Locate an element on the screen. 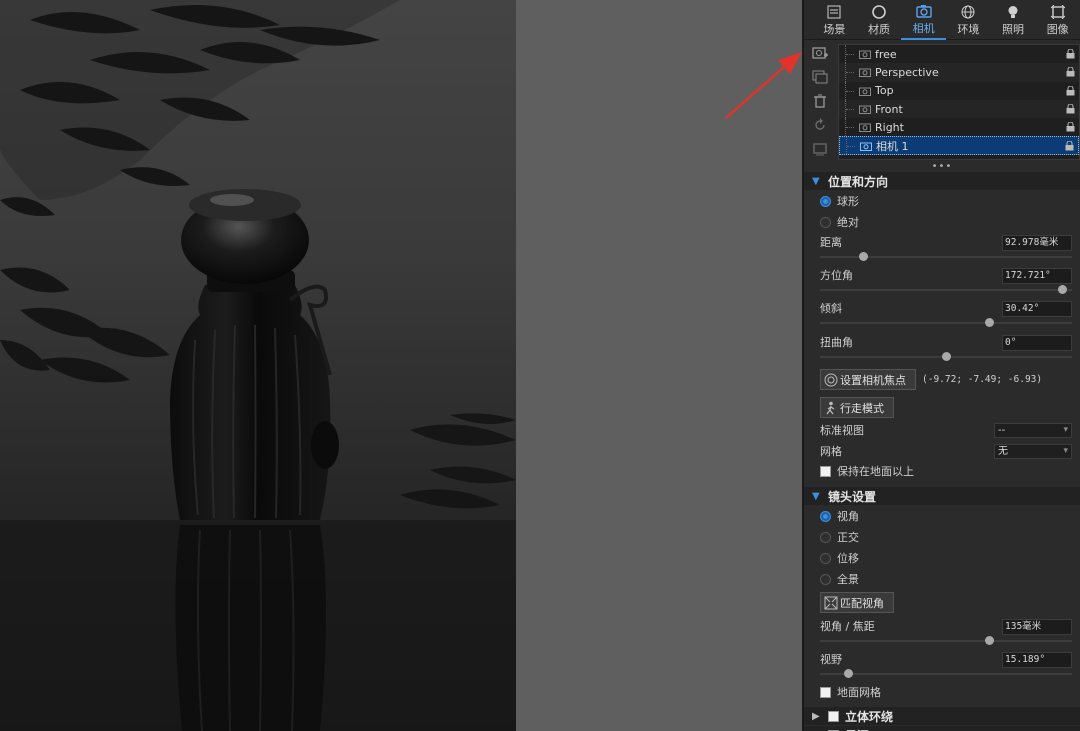  walk-mode-button: 行走模式 is located at coordinates (857, 407).